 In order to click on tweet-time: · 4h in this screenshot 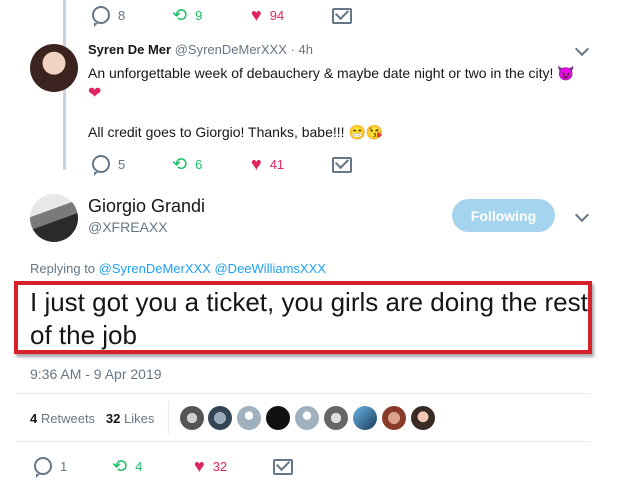, I will do `click(302, 49)`.